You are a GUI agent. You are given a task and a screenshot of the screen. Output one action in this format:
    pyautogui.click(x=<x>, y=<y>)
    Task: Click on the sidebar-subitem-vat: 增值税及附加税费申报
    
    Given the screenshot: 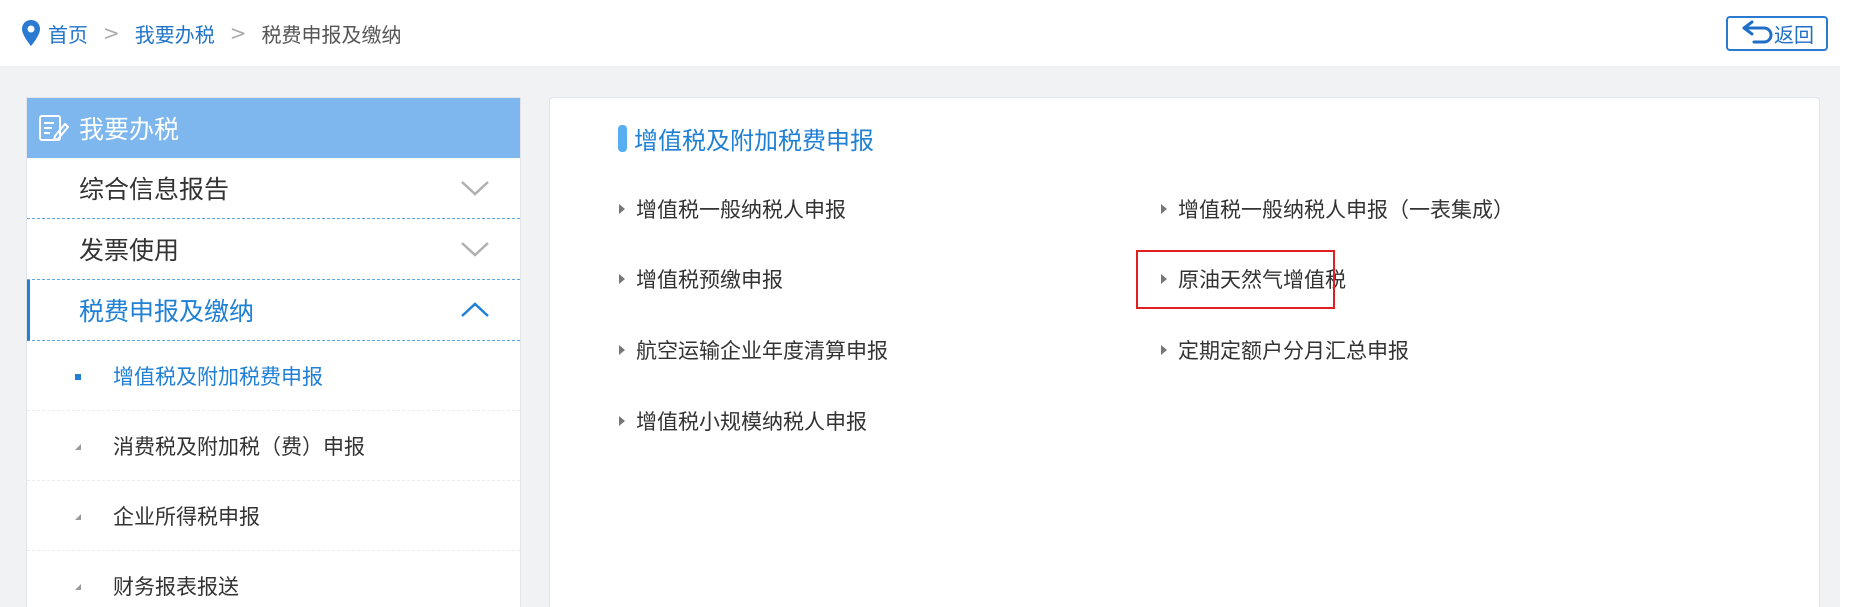 What is the action you would take?
    pyautogui.click(x=273, y=376)
    